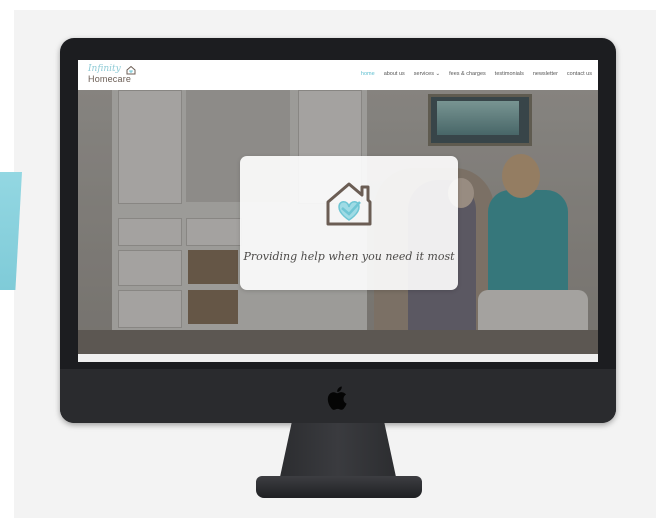  Describe the element at coordinates (338, 450) in the screenshot. I see `monitor-stand` at that location.